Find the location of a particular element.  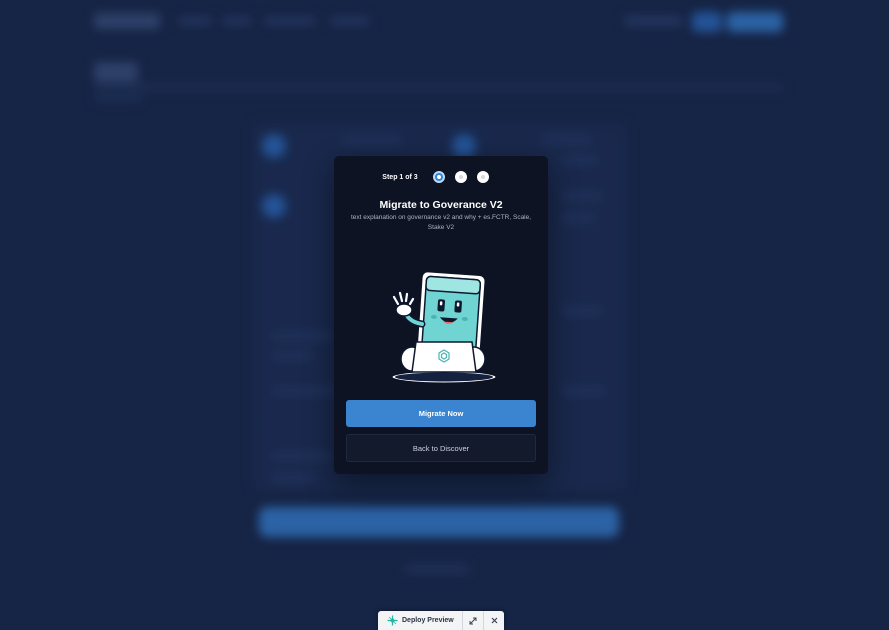

step-1-indicator is located at coordinates (438, 177).